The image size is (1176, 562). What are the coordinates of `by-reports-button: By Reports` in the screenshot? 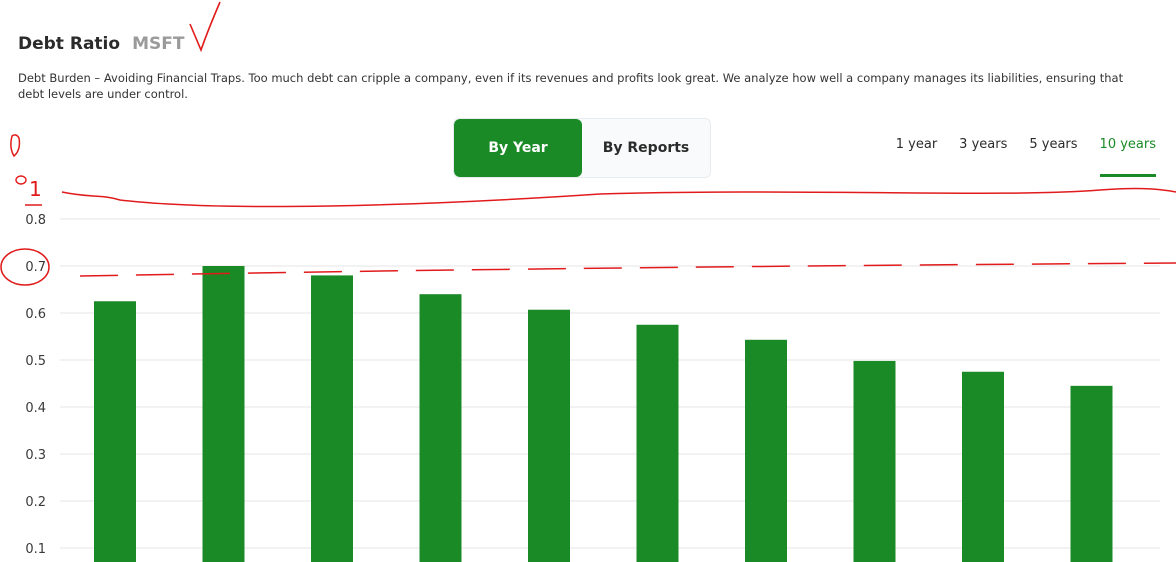 It's located at (646, 148).